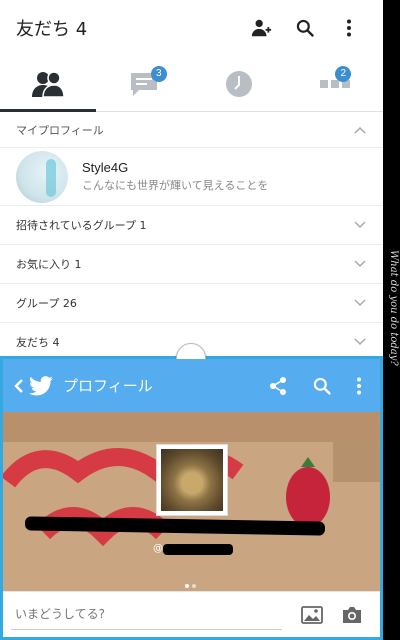  Describe the element at coordinates (191, 385) in the screenshot. I see `twitter-header: プロフィール` at that location.